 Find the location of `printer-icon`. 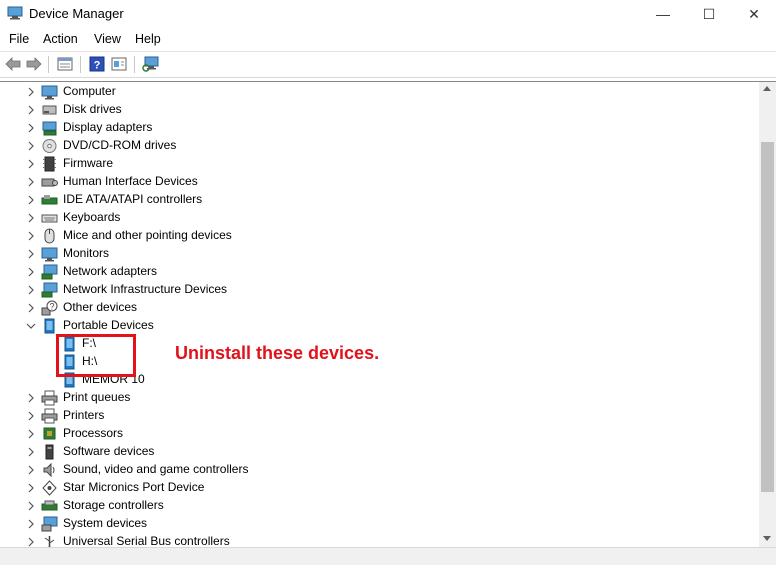

printer-icon is located at coordinates (49, 416).